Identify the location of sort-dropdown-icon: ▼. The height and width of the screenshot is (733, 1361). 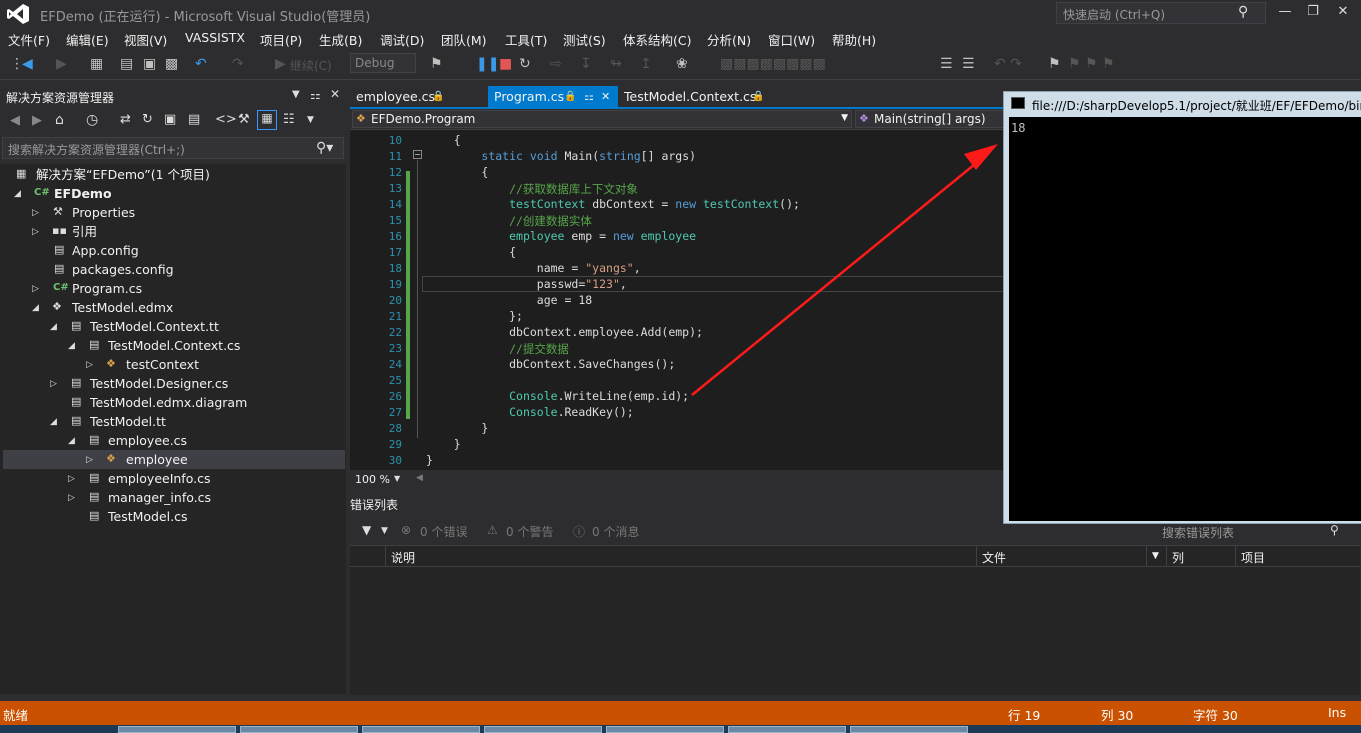
(1155, 556).